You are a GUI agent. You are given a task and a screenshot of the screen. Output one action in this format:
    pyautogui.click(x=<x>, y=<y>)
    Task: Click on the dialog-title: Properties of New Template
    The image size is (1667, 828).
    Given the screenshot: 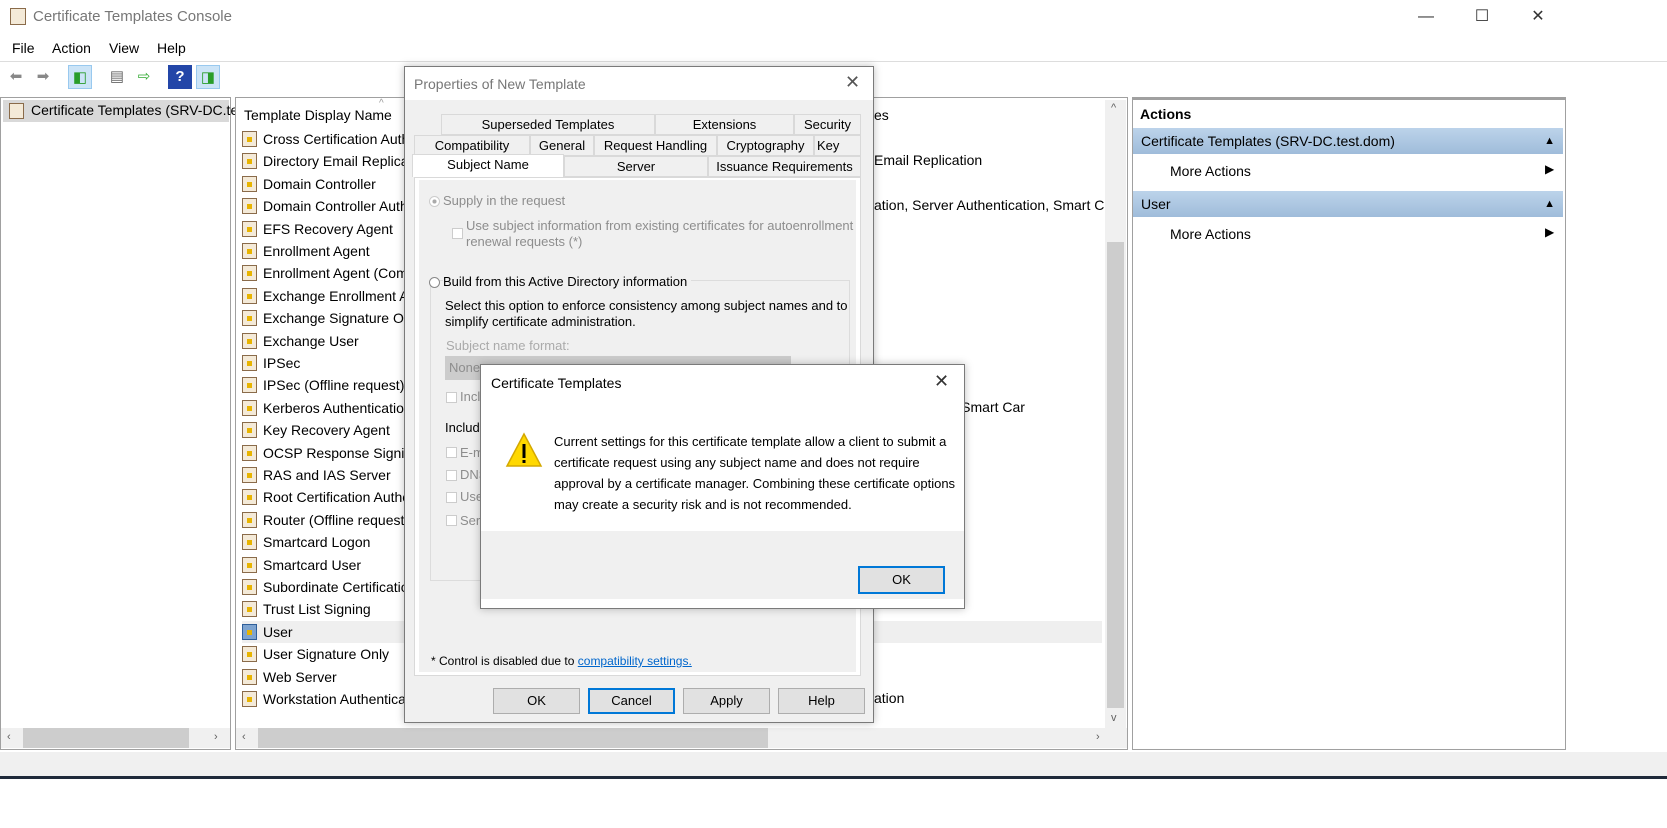 What is the action you would take?
    pyautogui.click(x=500, y=84)
    